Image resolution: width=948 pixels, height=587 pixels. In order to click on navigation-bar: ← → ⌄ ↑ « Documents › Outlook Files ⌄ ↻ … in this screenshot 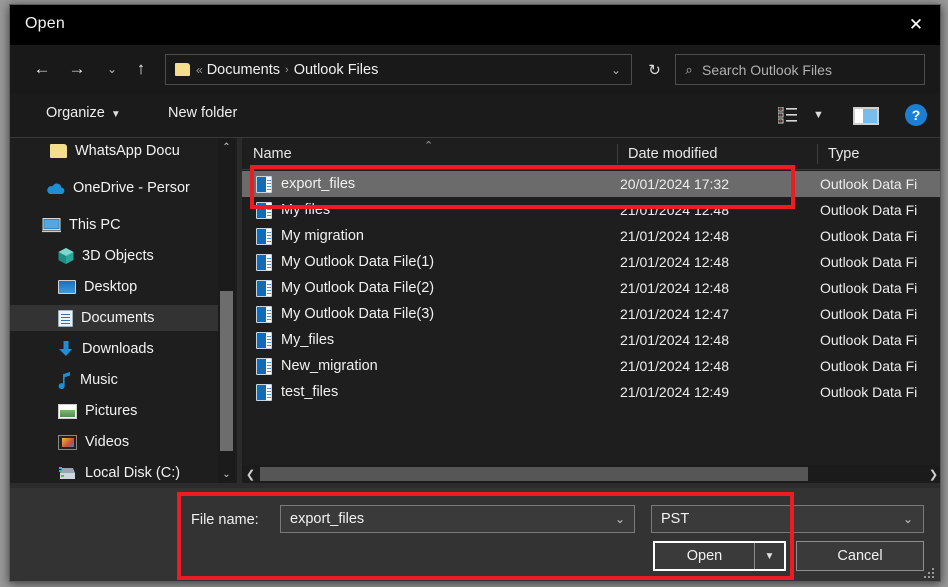, I will do `click(475, 69)`.